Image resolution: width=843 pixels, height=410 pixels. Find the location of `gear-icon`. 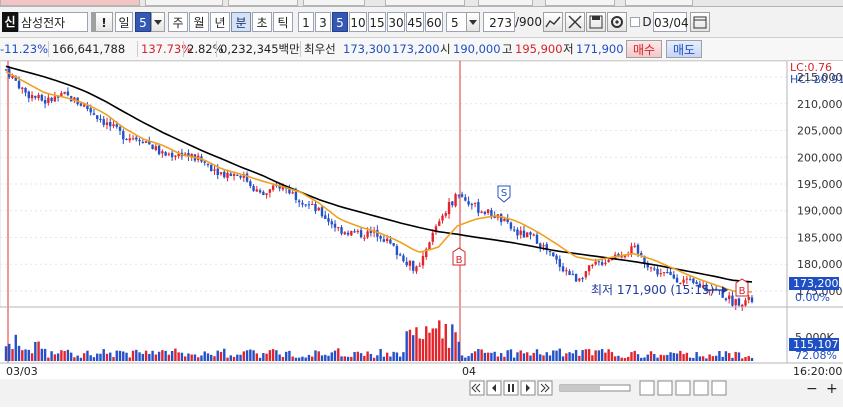

gear-icon is located at coordinates (617, 22).